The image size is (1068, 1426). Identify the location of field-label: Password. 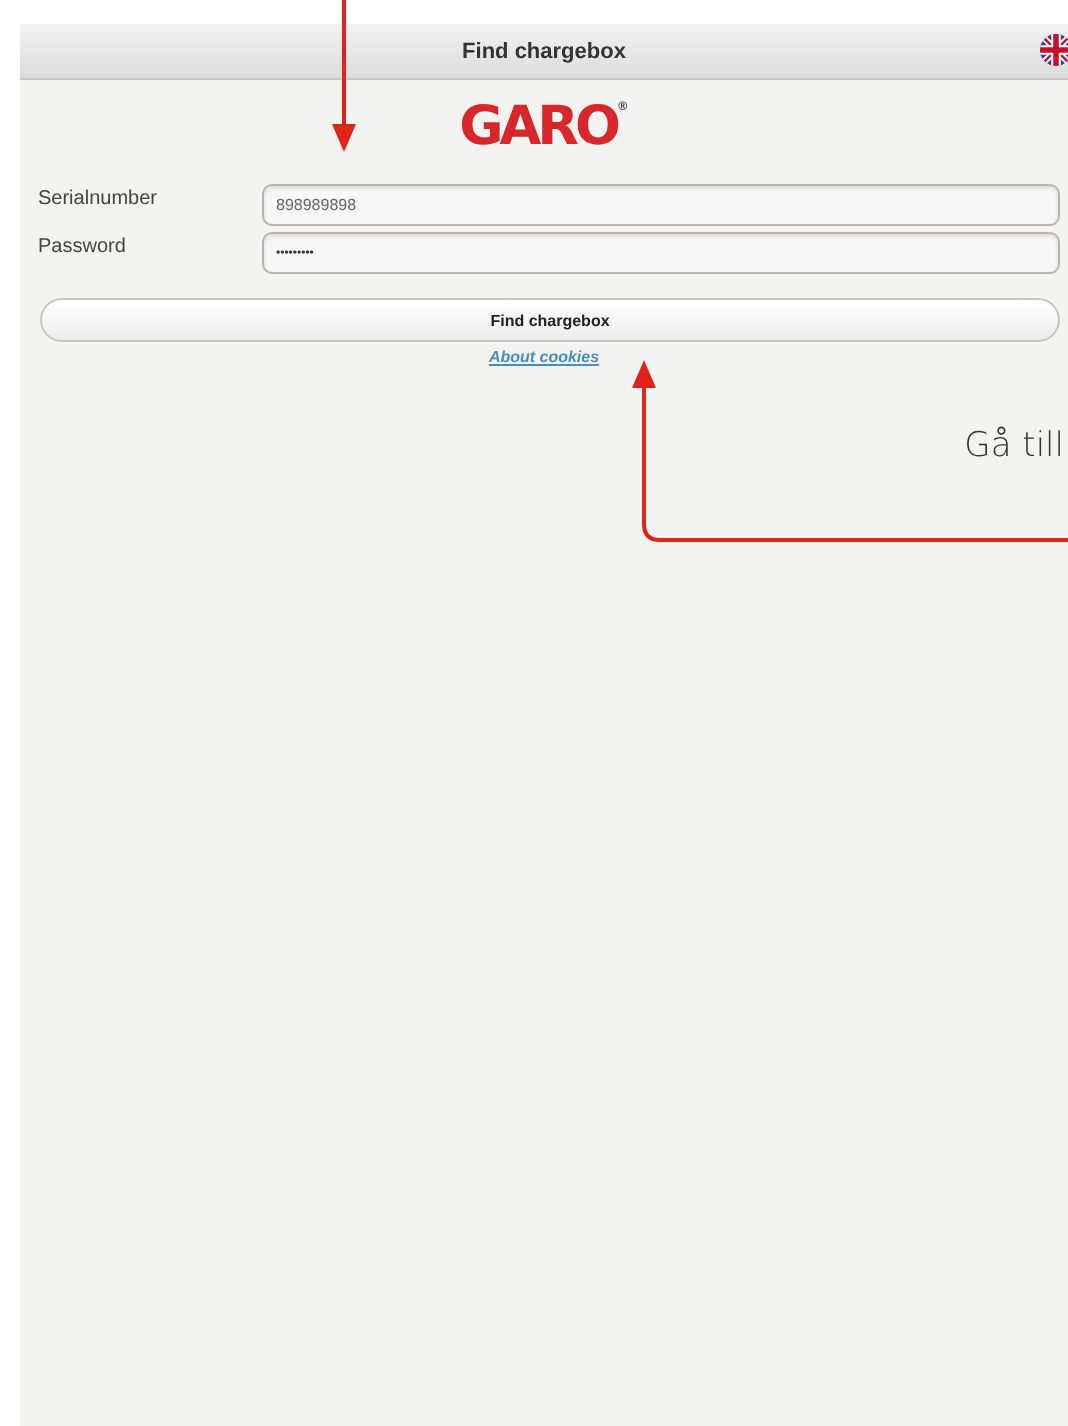
(83, 246).